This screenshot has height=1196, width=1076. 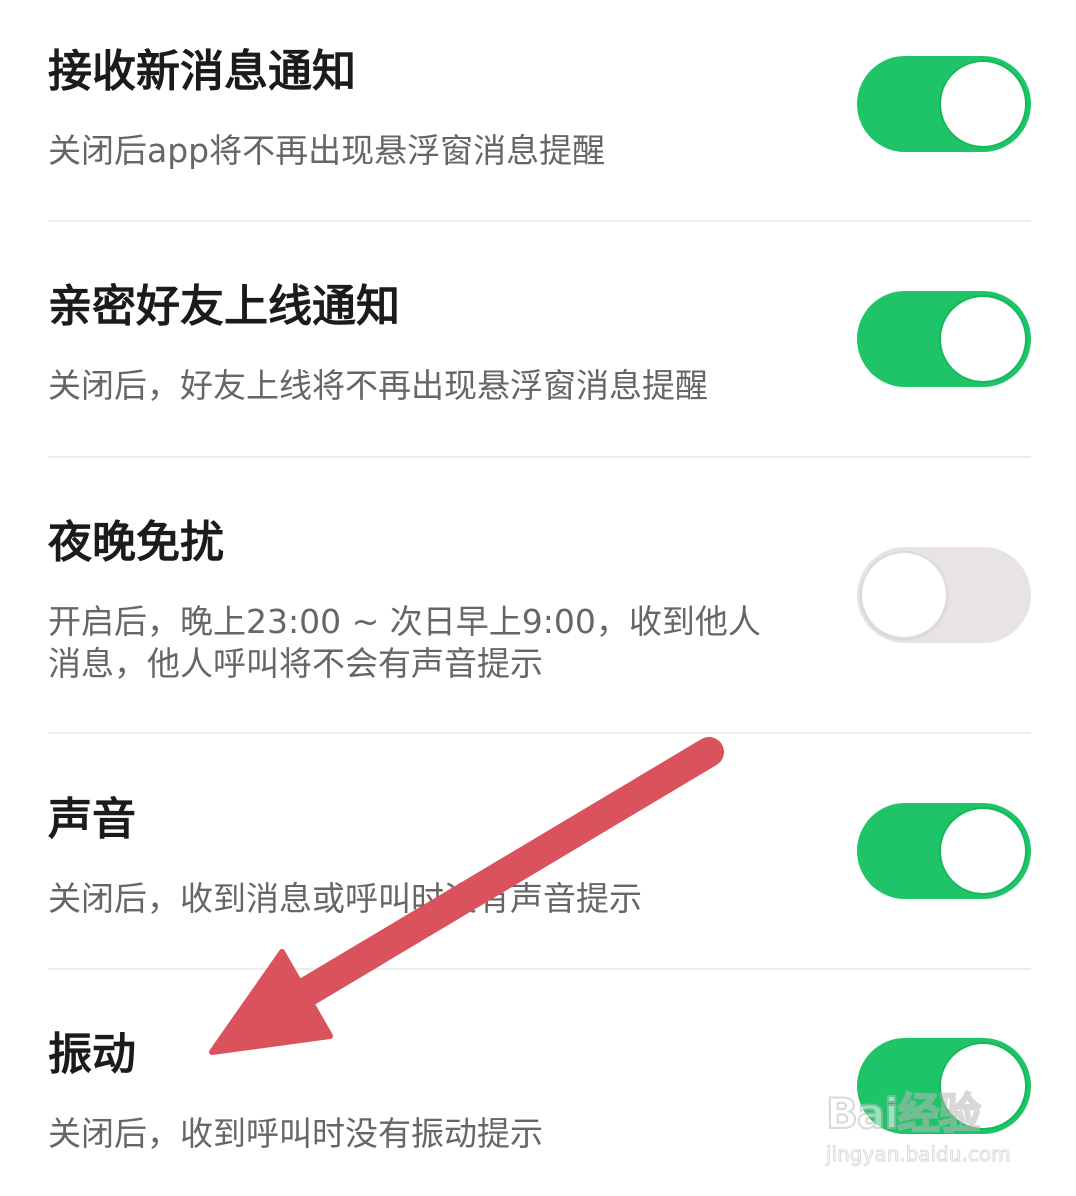 I want to click on sound-toggle, so click(x=944, y=851).